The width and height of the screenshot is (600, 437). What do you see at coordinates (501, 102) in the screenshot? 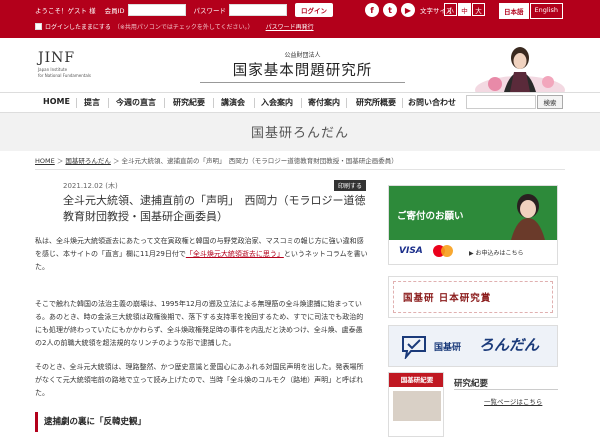
I see `search-input` at bounding box center [501, 102].